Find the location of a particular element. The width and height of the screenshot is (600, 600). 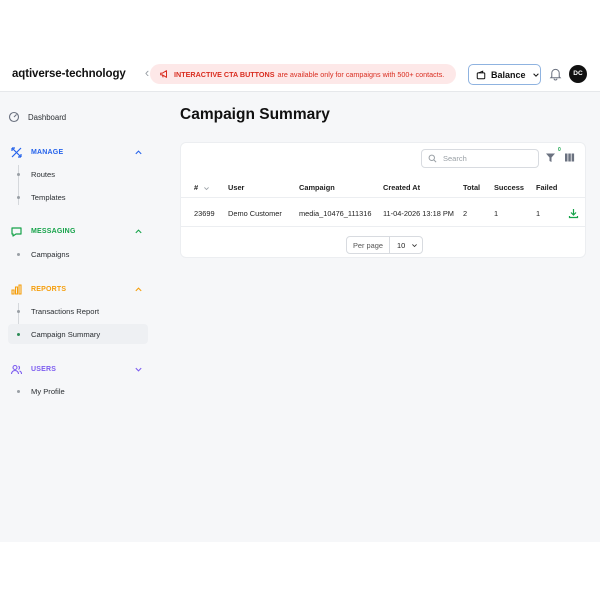

sidebar-section-reports: REPORTS is located at coordinates (76, 289).